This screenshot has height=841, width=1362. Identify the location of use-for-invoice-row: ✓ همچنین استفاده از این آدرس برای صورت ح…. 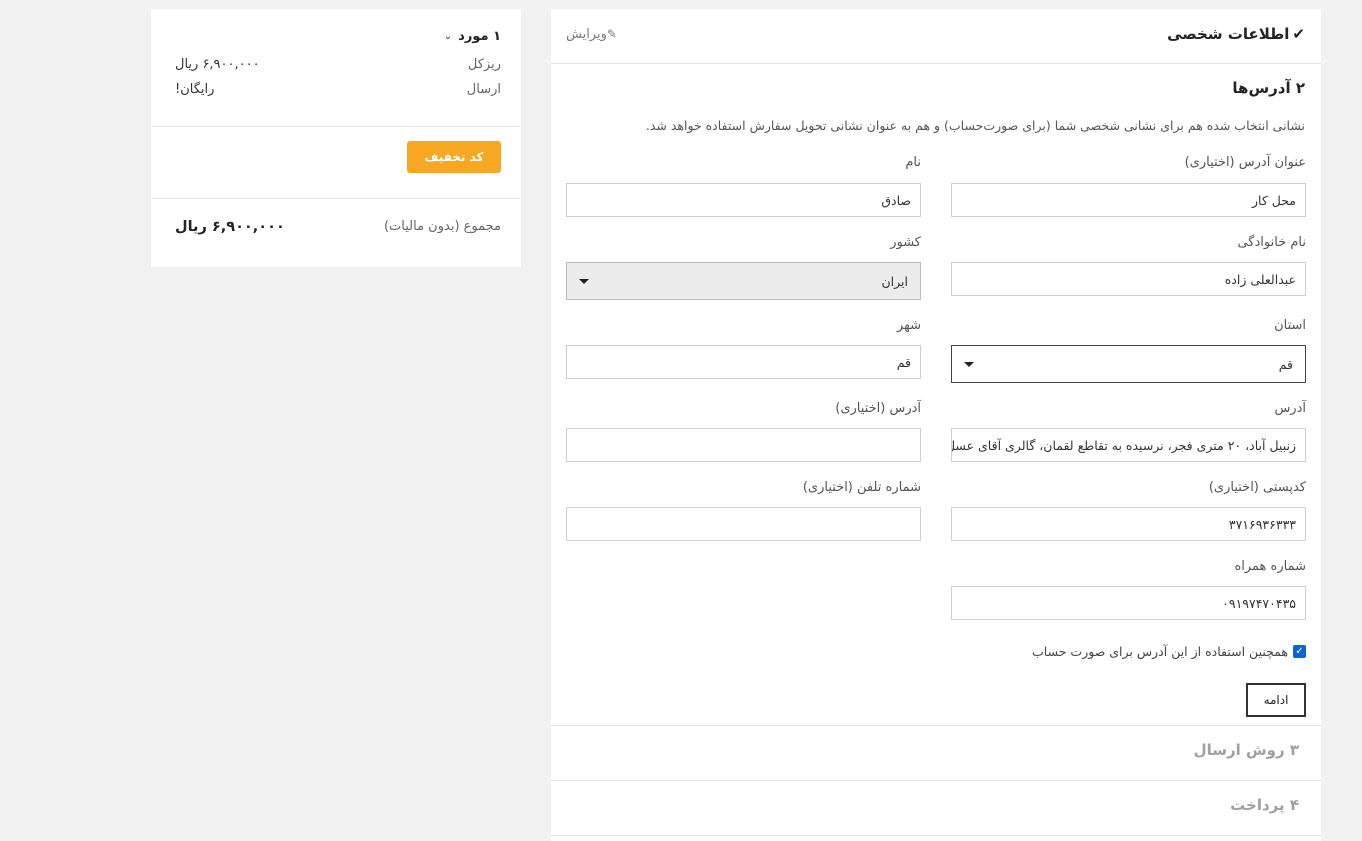
(1169, 651).